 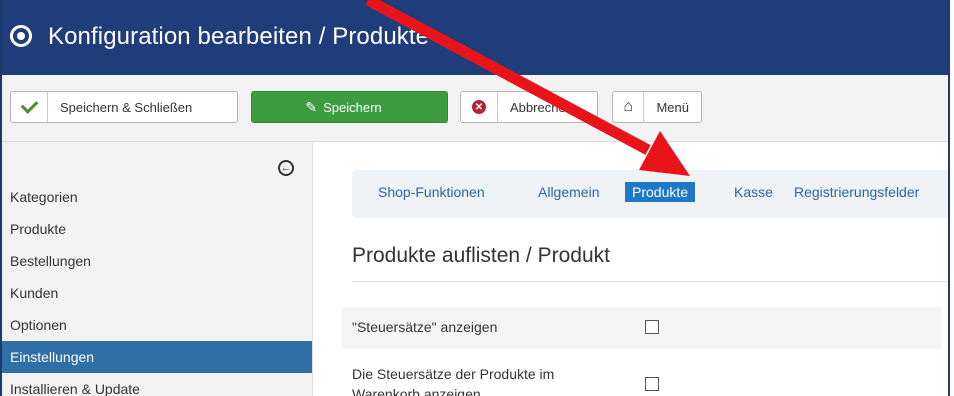 I want to click on option-label-cart-tax-line2: Warenkorb anzeigen, so click(x=416, y=391).